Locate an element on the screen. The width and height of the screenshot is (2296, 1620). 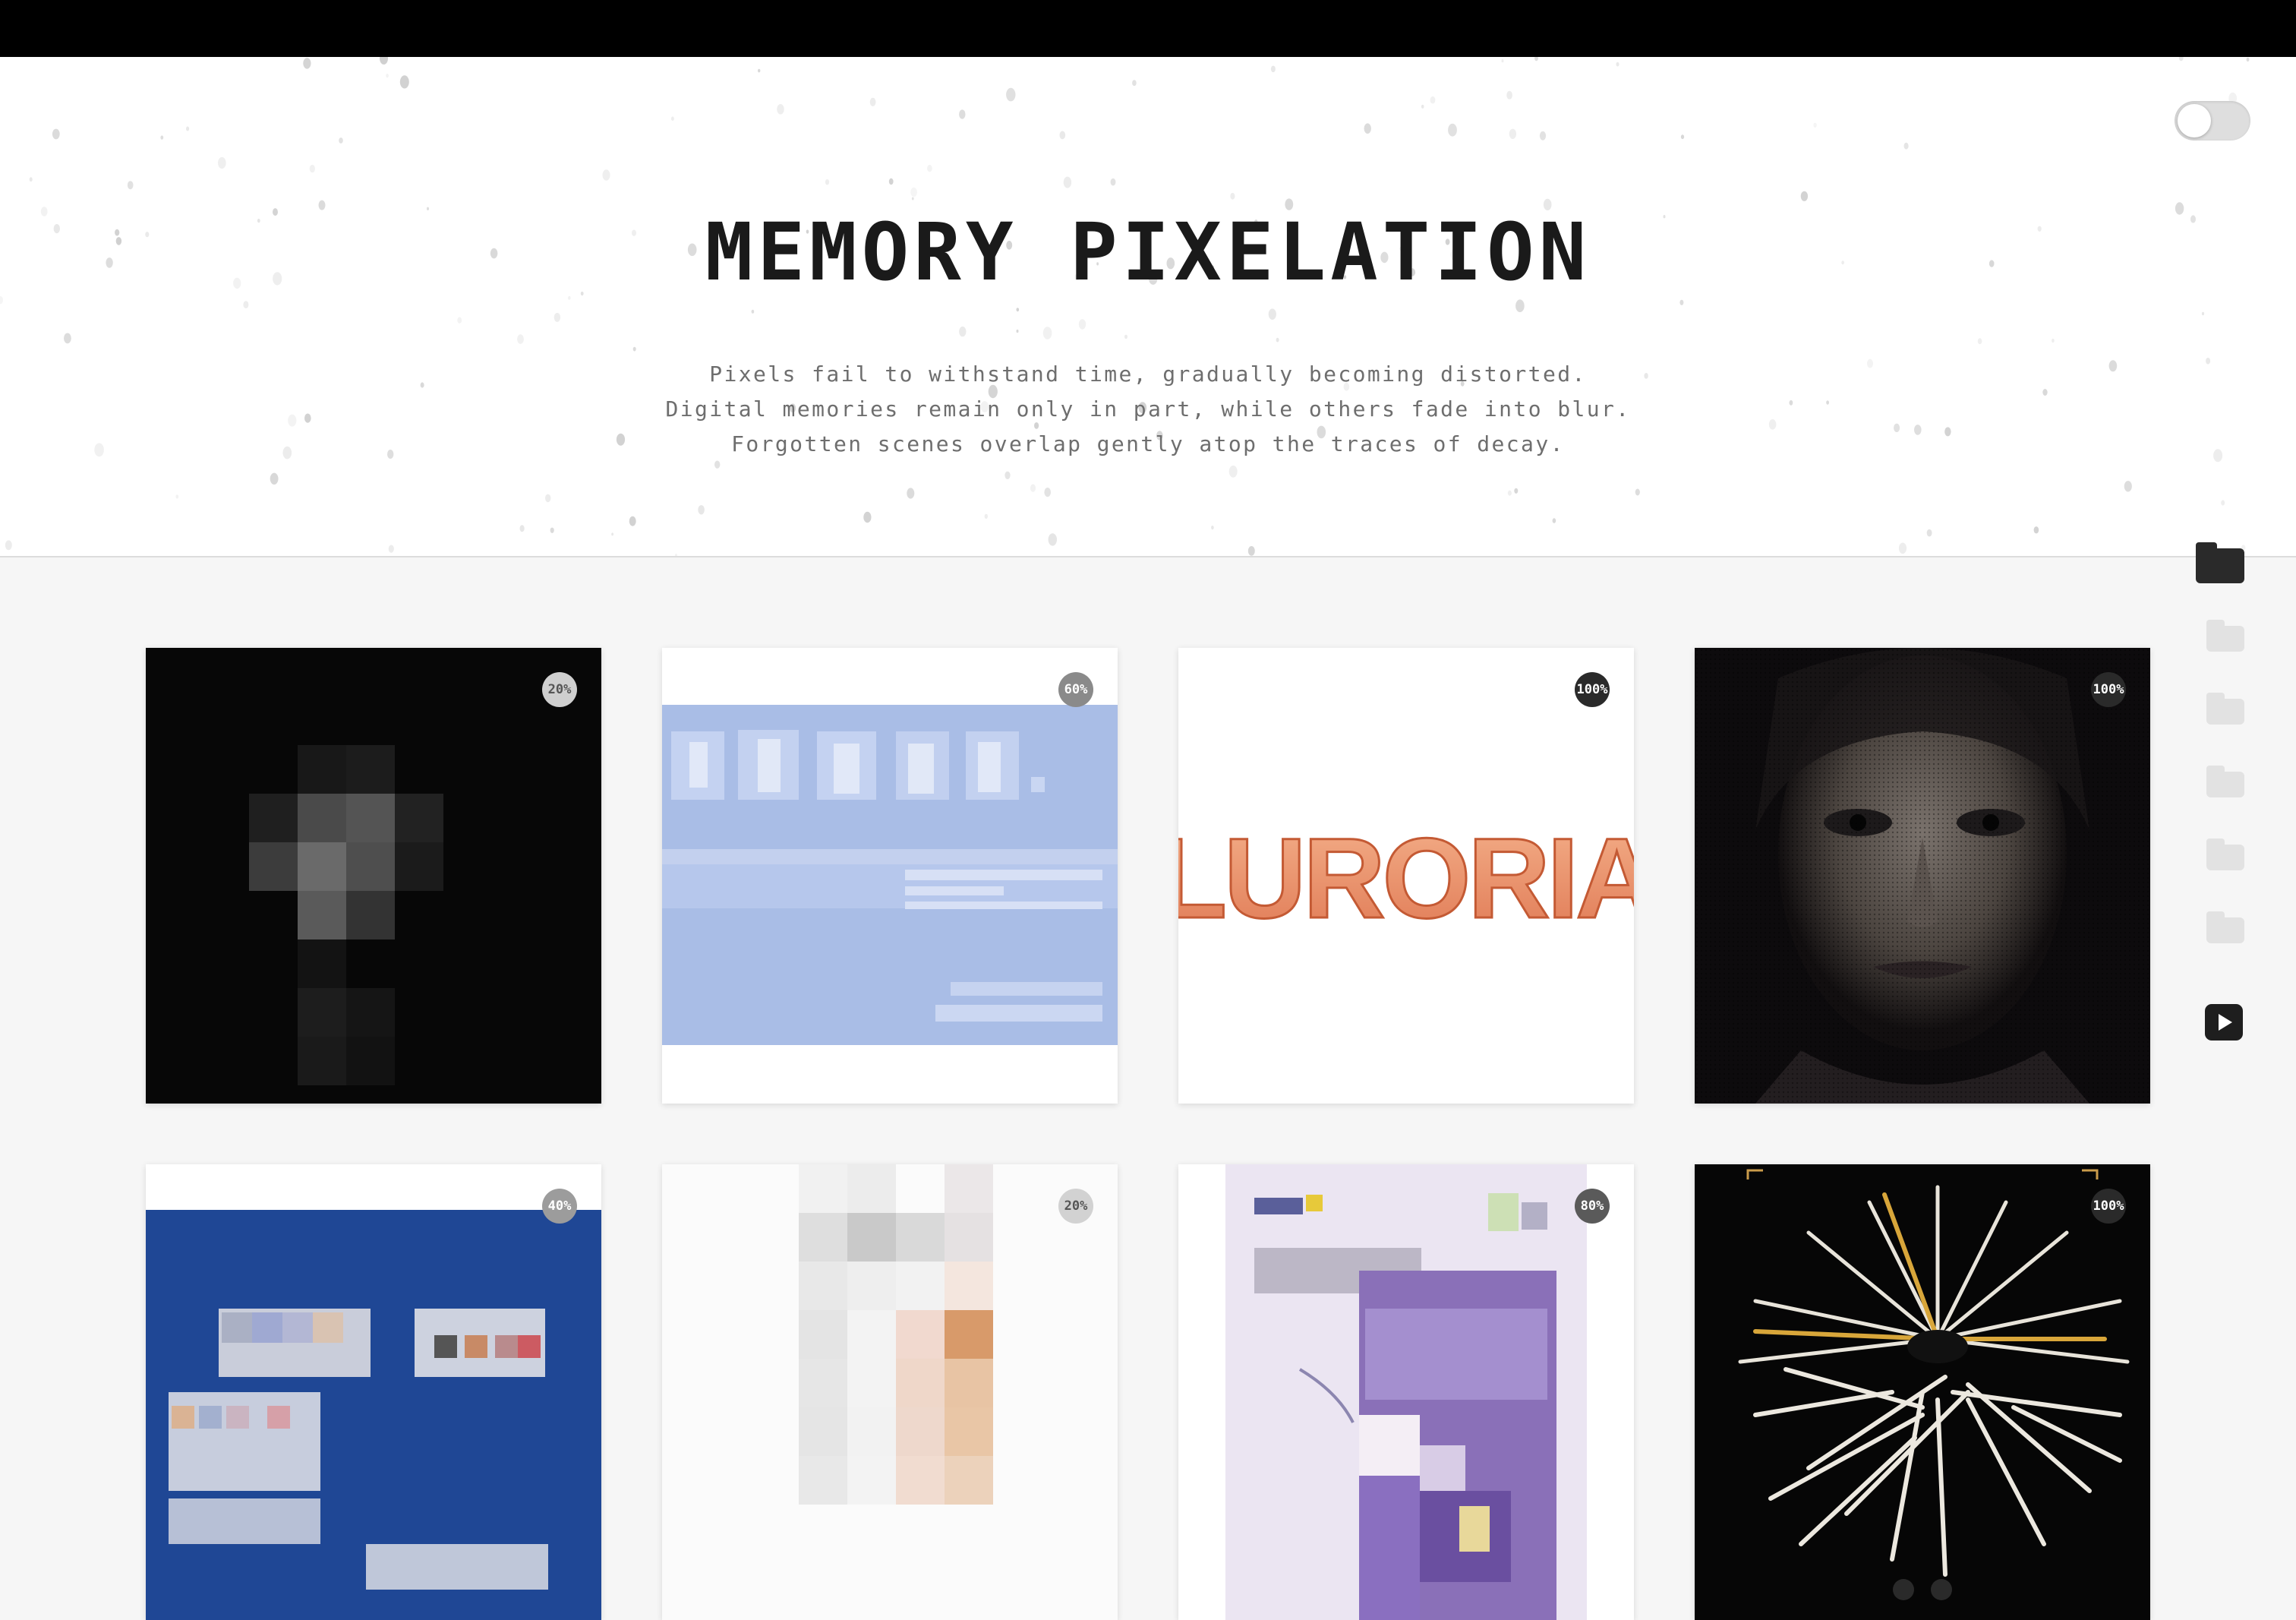
artwork-dark-cross is located at coordinates (373, 876).